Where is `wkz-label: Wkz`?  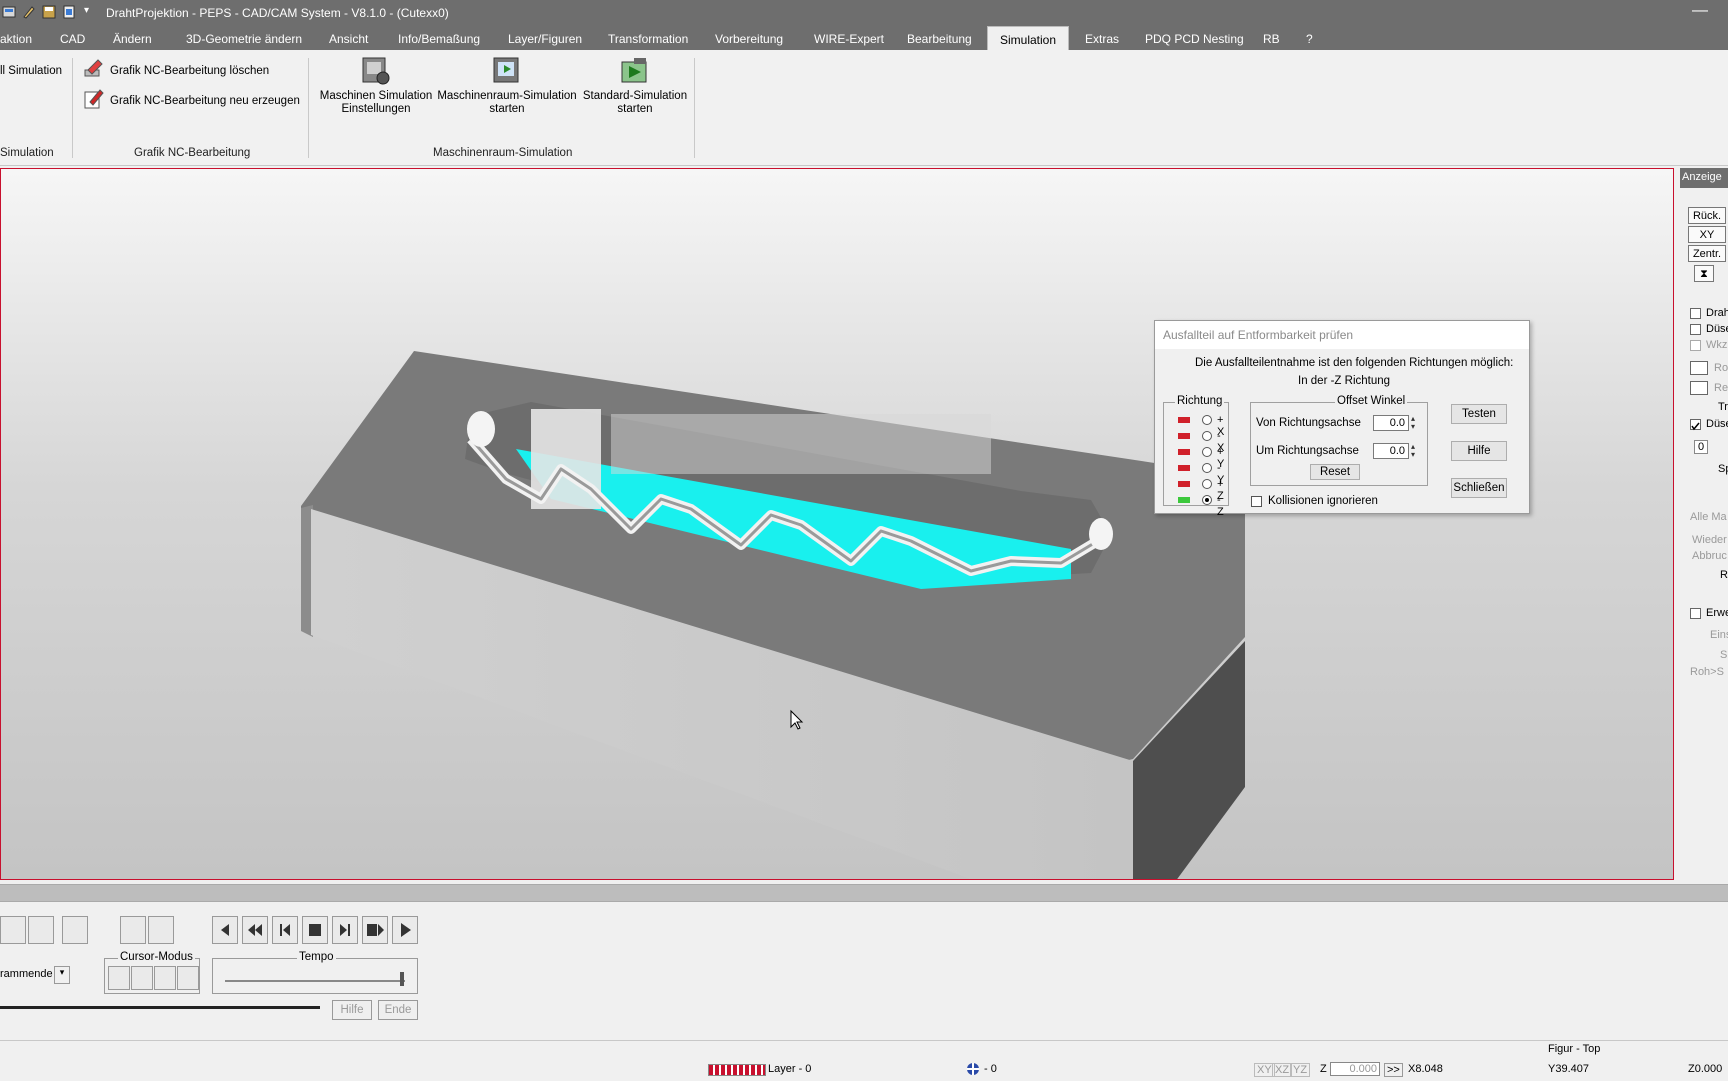
wkz-label: Wkz is located at coordinates (1717, 345).